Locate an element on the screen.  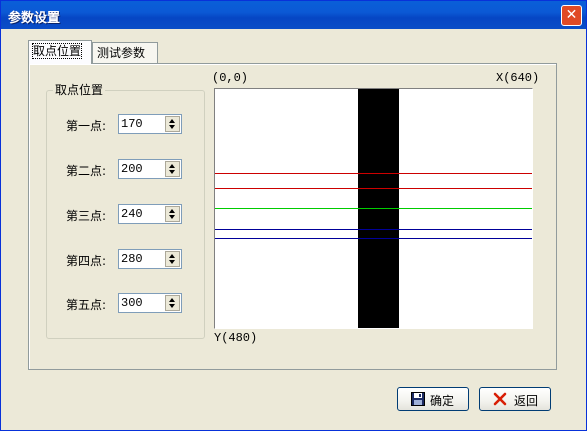
tab-label: 取点位置 is located at coordinates (57, 51).